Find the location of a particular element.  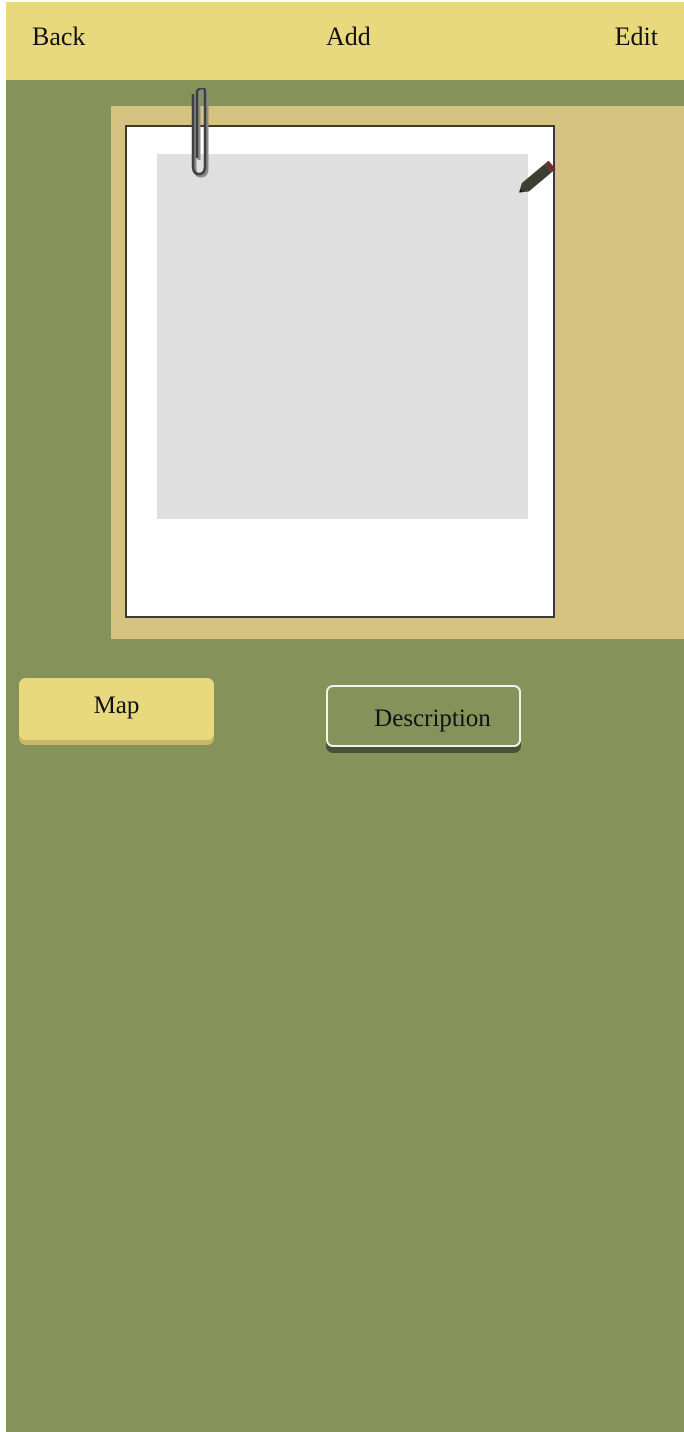

description-tab: Description is located at coordinates (423, 716).